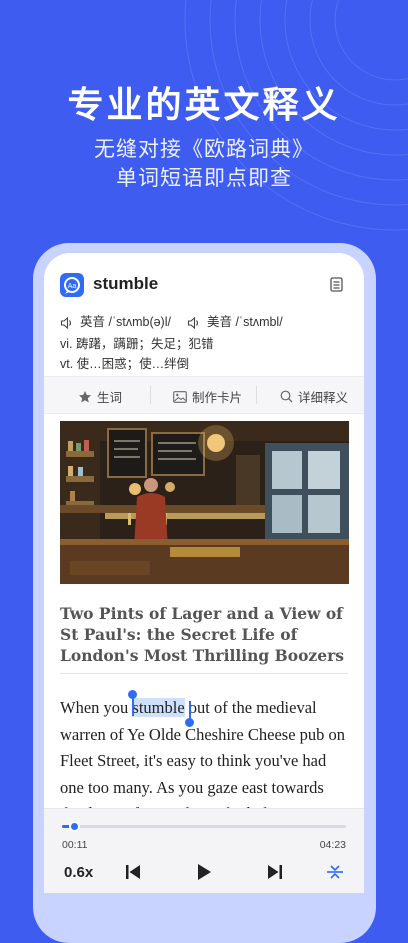 The image size is (408, 943). Describe the element at coordinates (204, 502) in the screenshot. I see `article-photo` at that location.